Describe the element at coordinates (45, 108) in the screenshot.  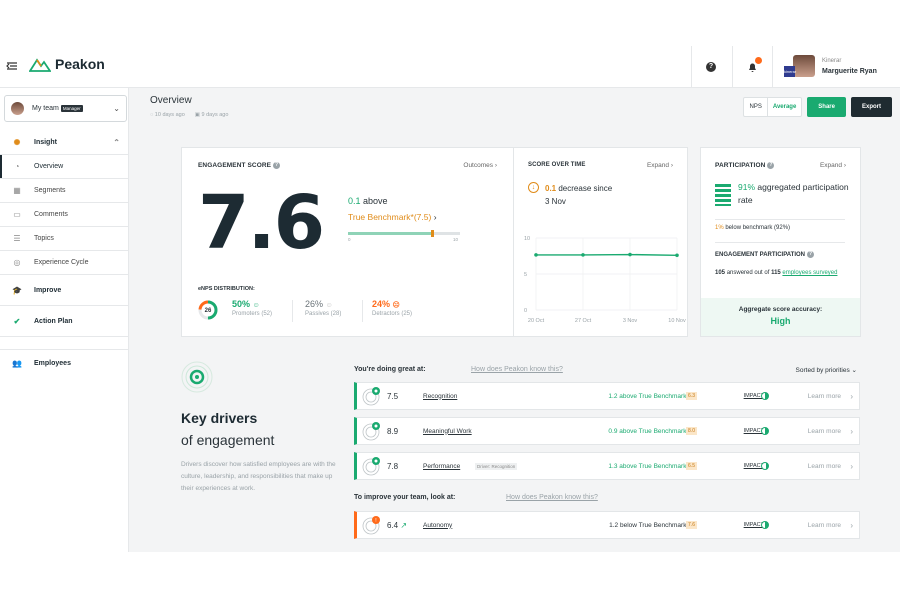
I see `team-label: My team` at that location.